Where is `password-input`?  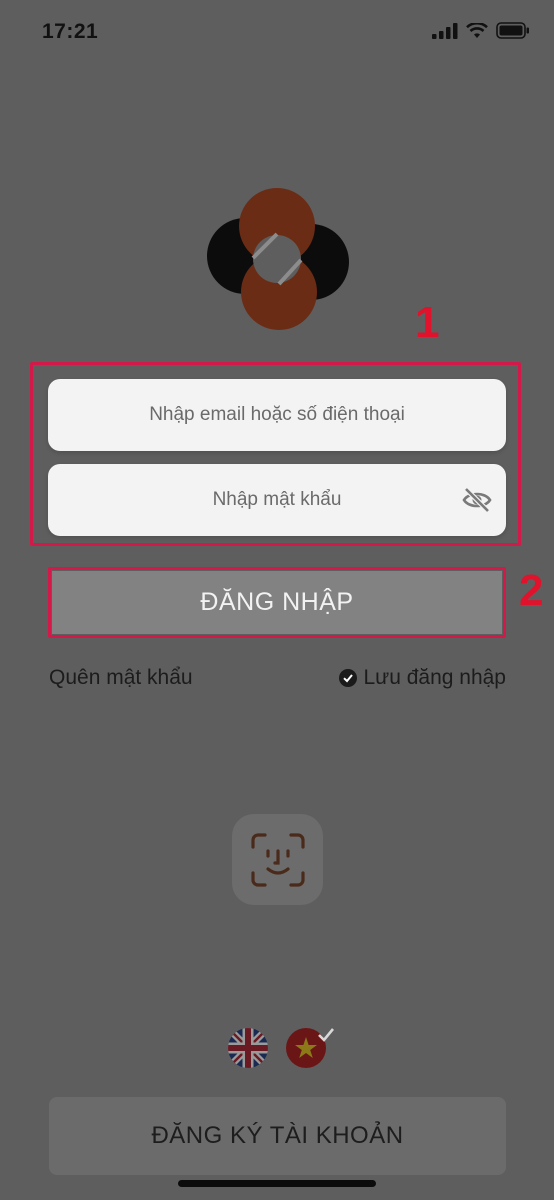
password-input is located at coordinates (277, 500).